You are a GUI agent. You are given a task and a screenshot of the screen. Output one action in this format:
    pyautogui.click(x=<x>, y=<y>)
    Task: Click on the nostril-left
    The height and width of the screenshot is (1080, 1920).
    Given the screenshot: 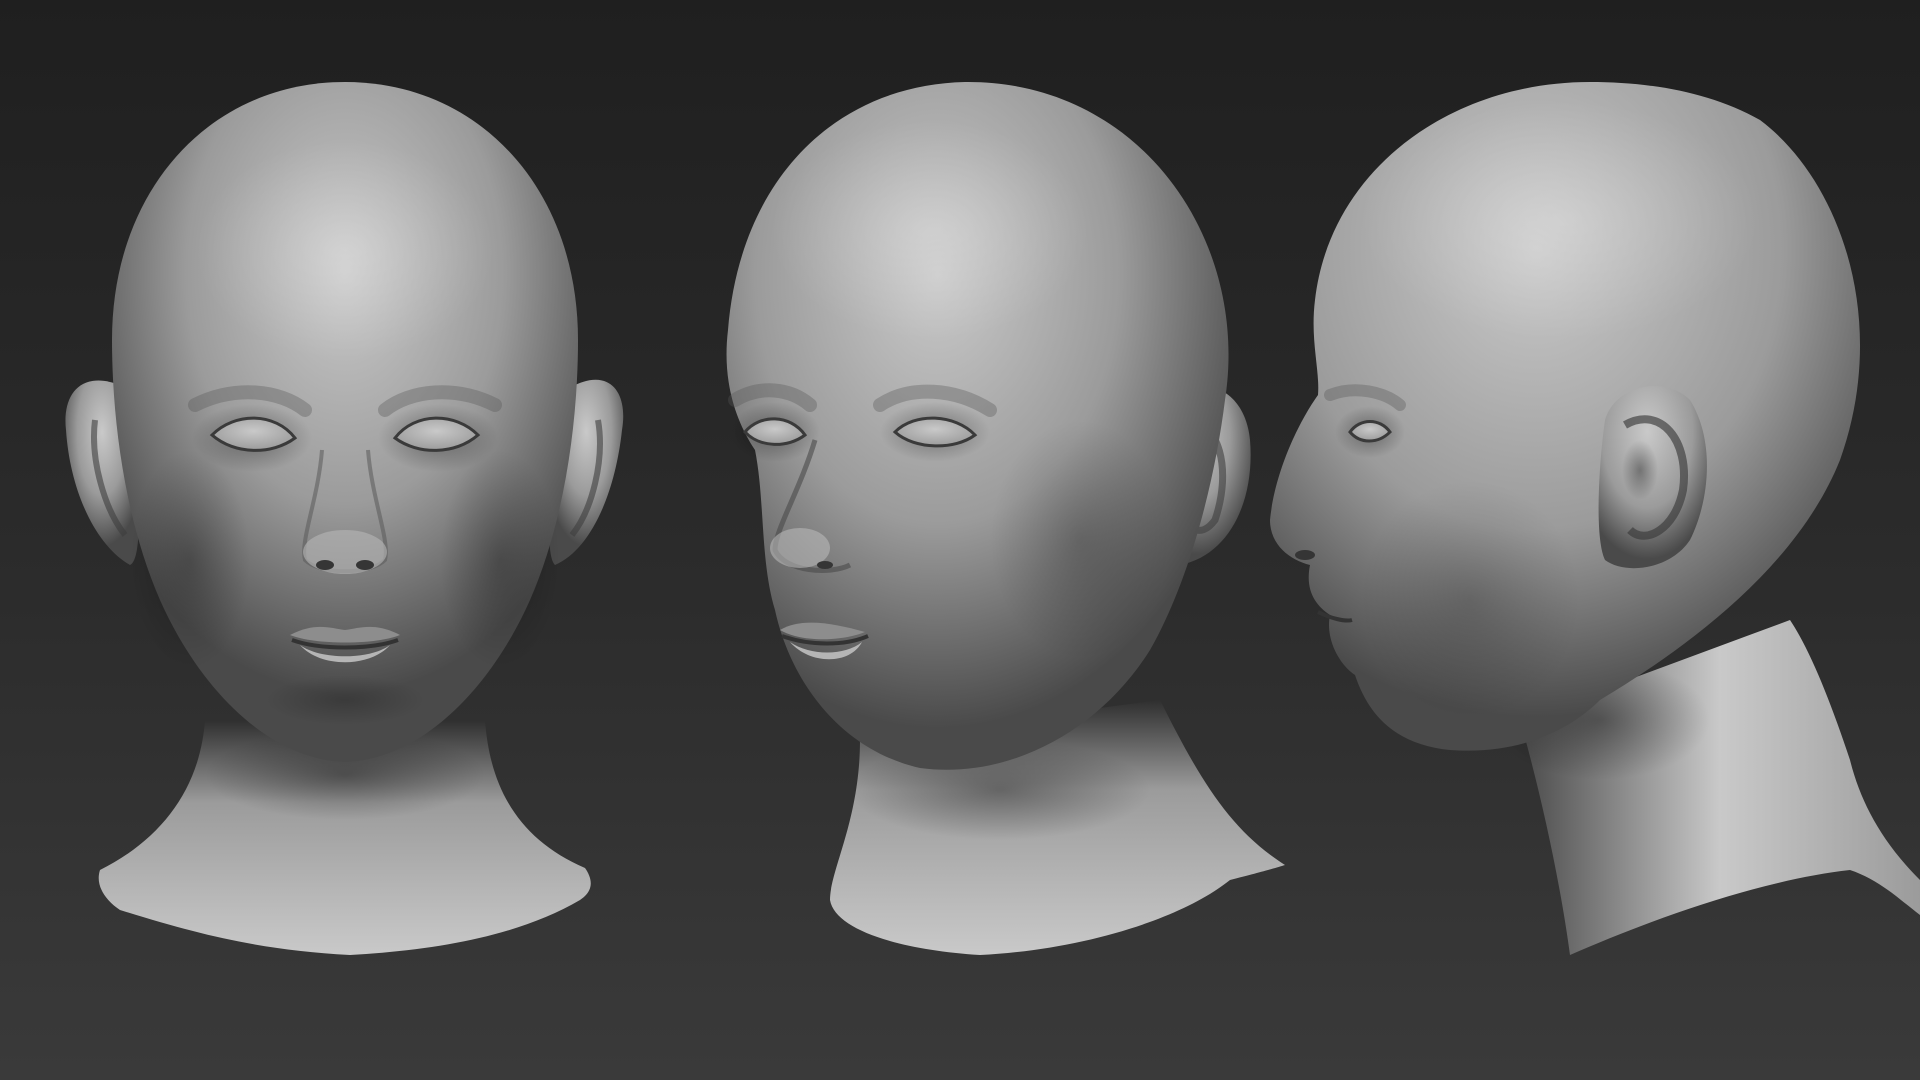 What is the action you would take?
    pyautogui.click(x=325, y=565)
    